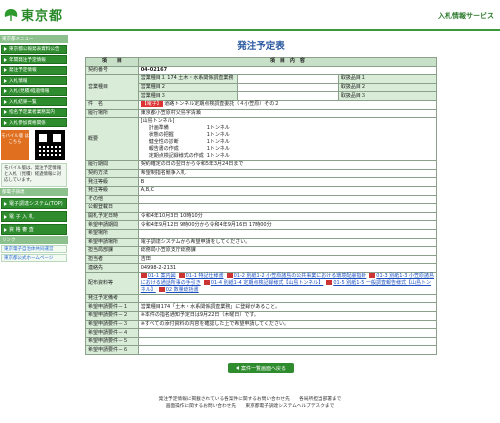 The width and height of the screenshot is (500, 423). Describe the element at coordinates (34, 122) in the screenshot. I see `sidebar-item-qualification: 入札参加資格関係` at that location.